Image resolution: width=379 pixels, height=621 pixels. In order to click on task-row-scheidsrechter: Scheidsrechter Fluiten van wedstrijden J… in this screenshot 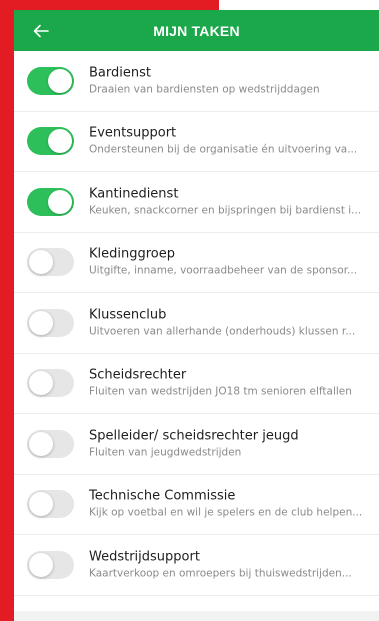, I will do `click(196, 384)`.